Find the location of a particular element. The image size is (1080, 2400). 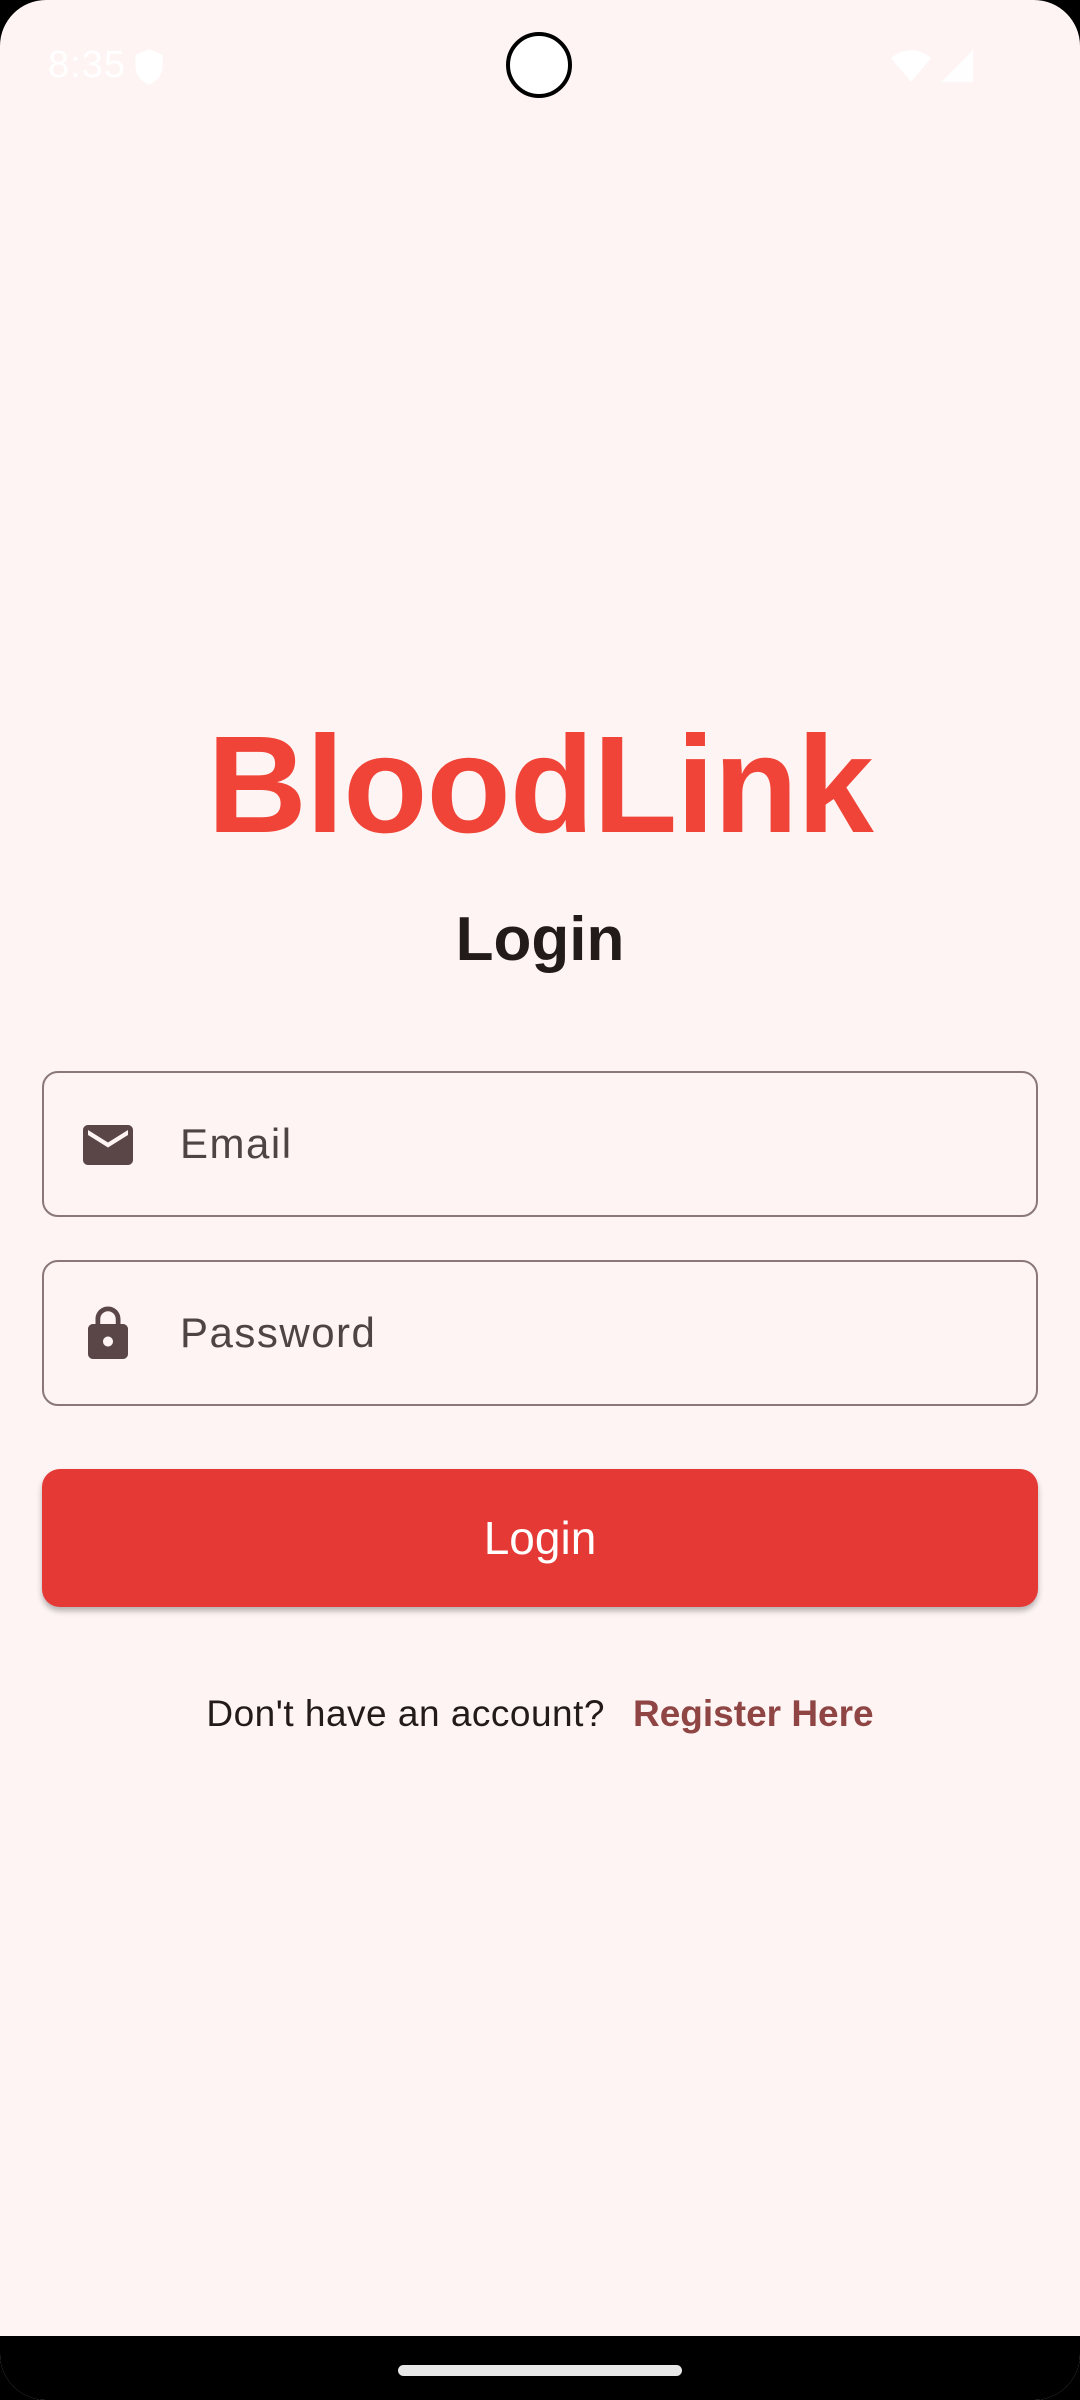

status-time: 8:35 is located at coordinates (87, 65).